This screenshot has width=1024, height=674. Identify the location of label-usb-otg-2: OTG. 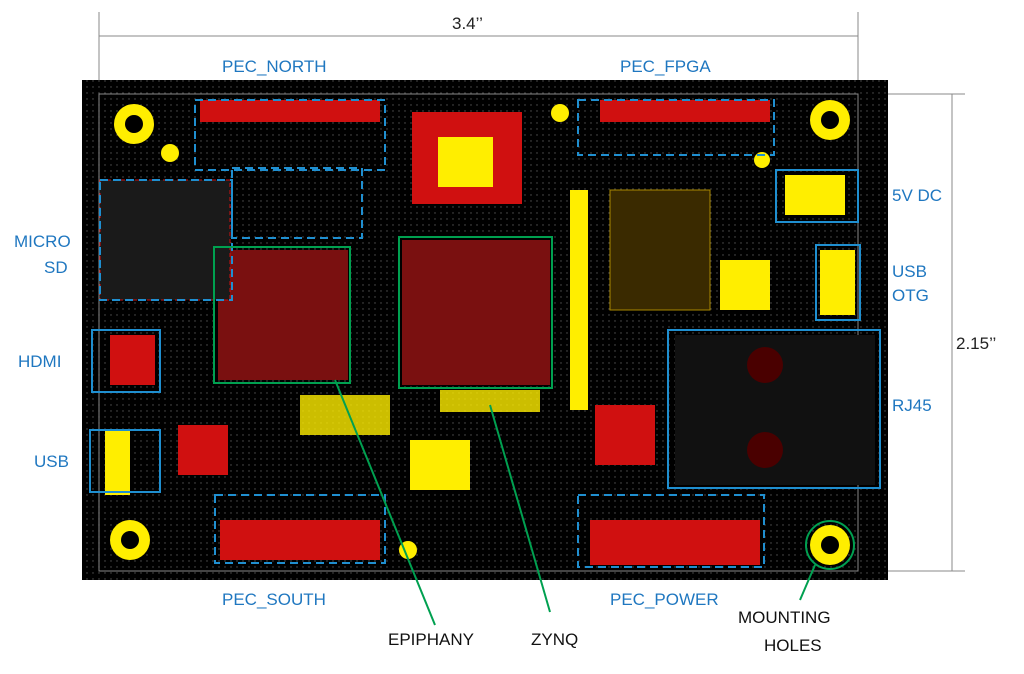
(910, 295).